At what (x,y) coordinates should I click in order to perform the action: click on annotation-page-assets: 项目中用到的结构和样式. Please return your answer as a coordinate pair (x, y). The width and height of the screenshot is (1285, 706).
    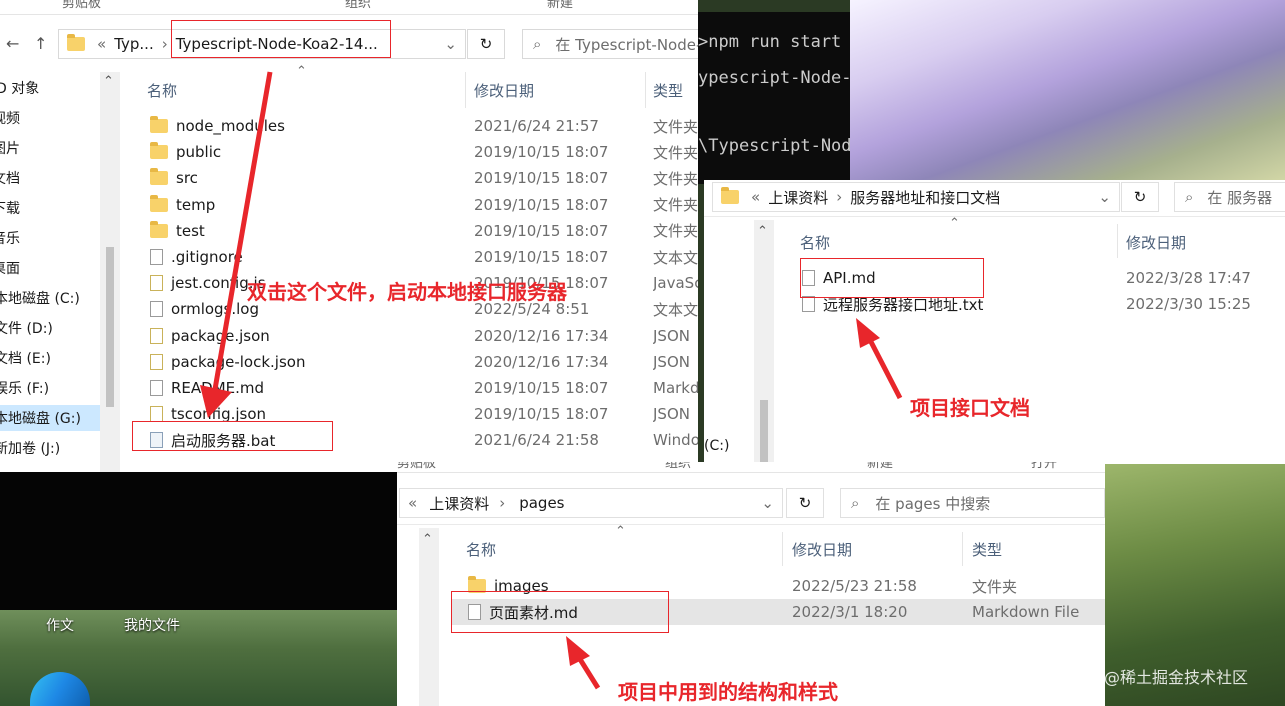
    Looking at the image, I should click on (728, 692).